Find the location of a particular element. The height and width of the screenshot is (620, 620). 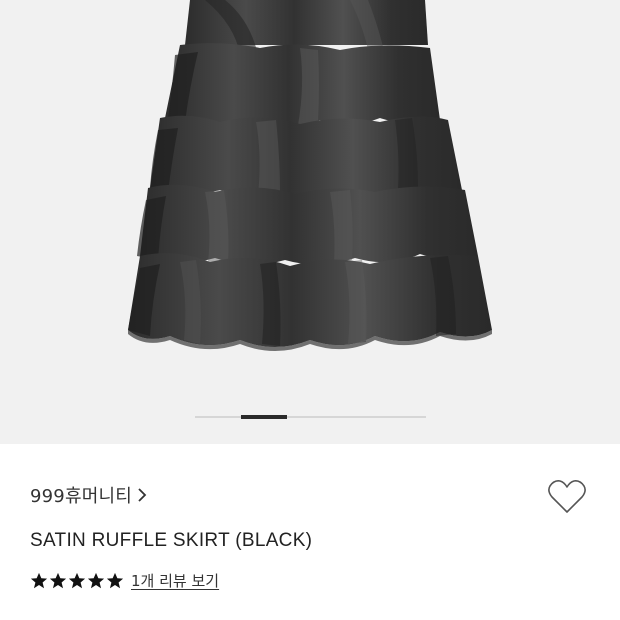

star-rating is located at coordinates (77, 581).